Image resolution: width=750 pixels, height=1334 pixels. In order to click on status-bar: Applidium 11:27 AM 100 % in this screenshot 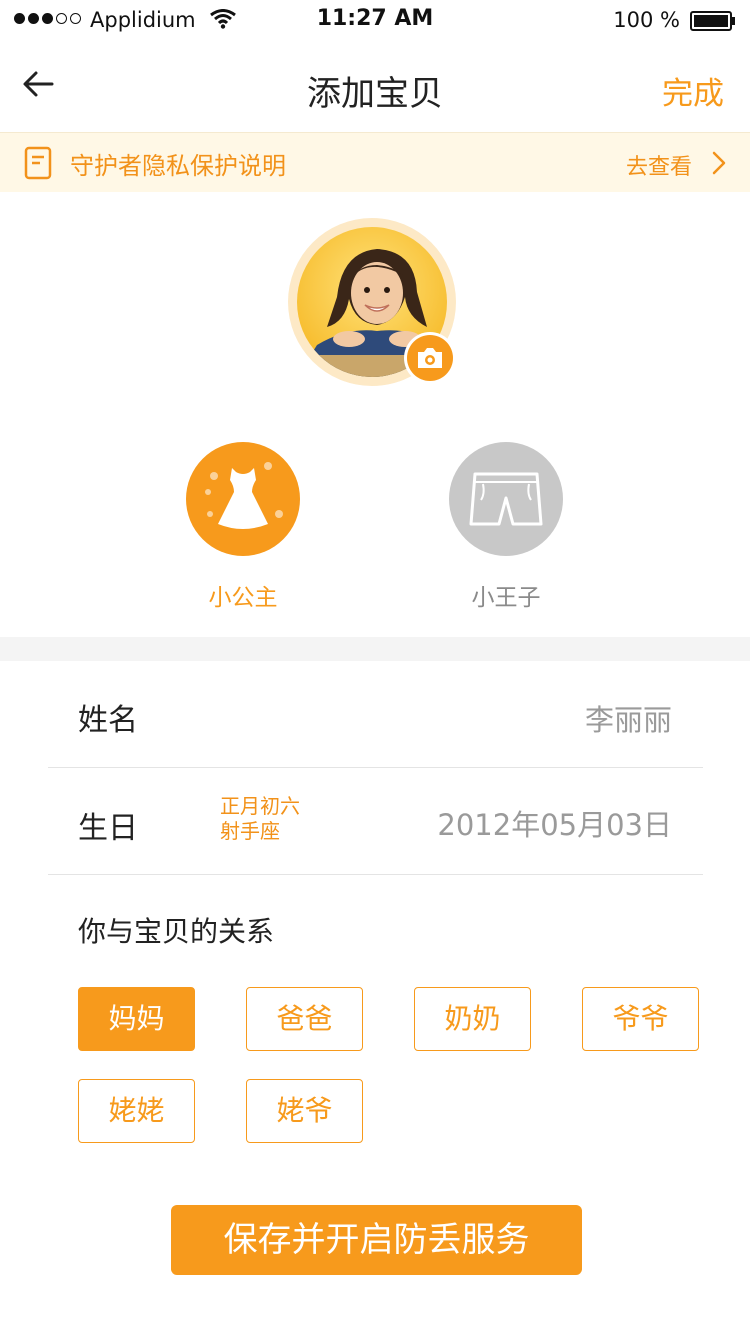, I will do `click(375, 20)`.